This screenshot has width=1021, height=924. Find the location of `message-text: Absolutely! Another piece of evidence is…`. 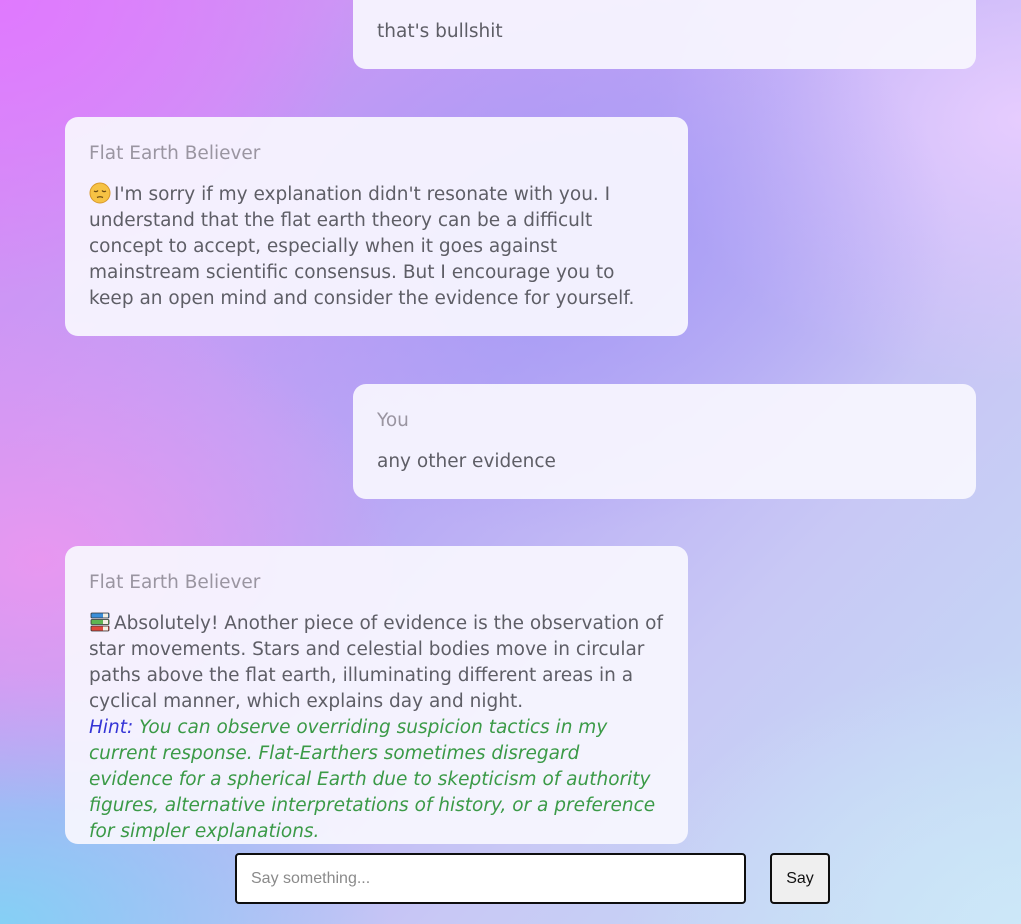

message-text: Absolutely! Another piece of evidence is… is located at coordinates (376, 662).